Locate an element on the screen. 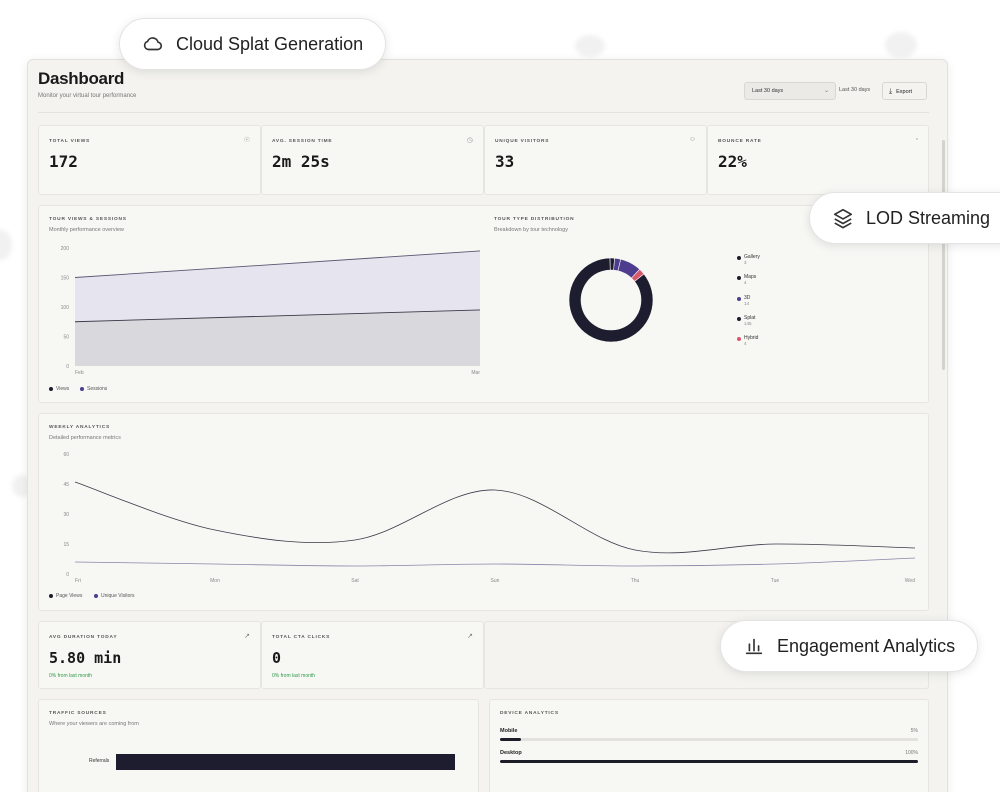 The width and height of the screenshot is (1000, 792). legend-label: Sessions is located at coordinates (97, 389).